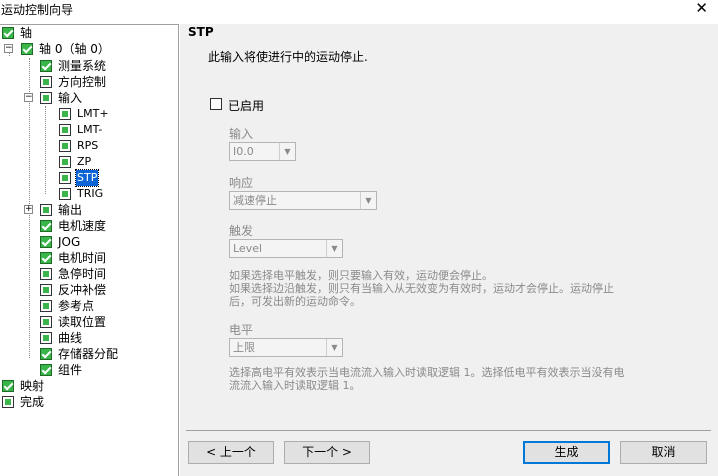 The height and width of the screenshot is (476, 718). What do you see at coordinates (37, 10) in the screenshot?
I see `window-title: 运动控制向导` at bounding box center [37, 10].